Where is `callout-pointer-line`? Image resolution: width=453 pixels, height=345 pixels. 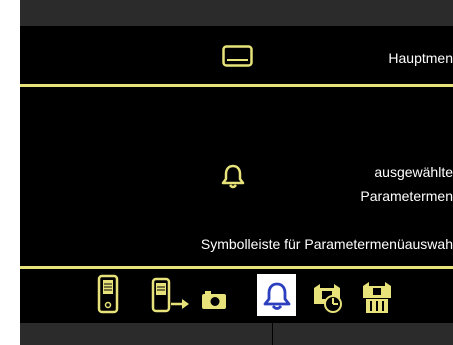 callout-pointer-line is located at coordinates (272, 330).